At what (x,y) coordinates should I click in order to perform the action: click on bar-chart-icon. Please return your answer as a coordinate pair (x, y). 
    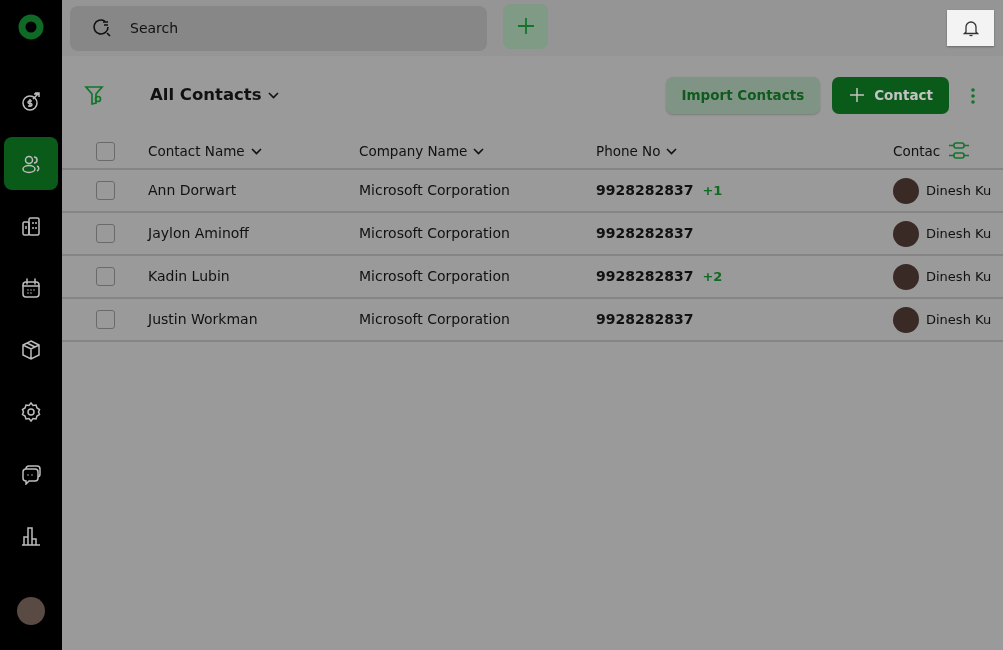
    Looking at the image, I should click on (31, 535).